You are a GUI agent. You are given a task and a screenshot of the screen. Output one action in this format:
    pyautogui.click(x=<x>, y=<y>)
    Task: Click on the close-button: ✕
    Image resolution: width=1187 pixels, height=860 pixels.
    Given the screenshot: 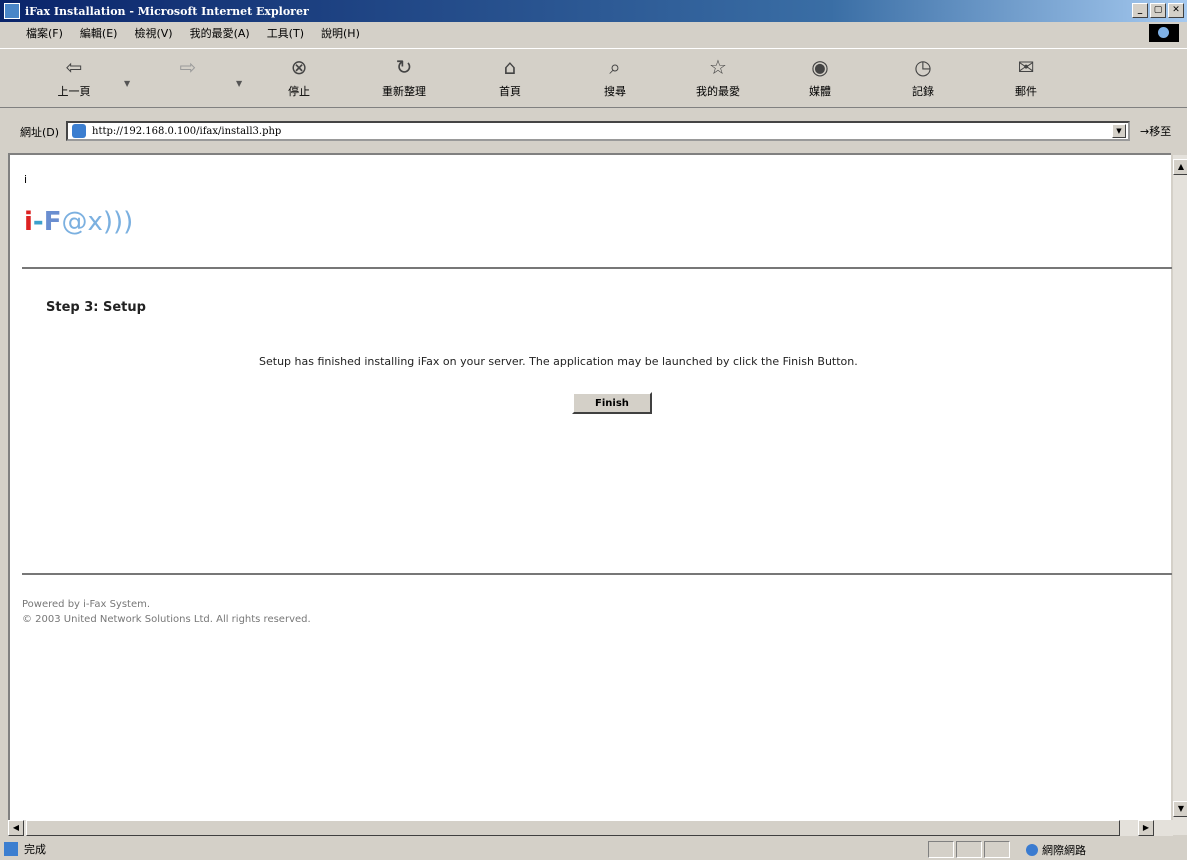 What is the action you would take?
    pyautogui.click(x=1176, y=10)
    